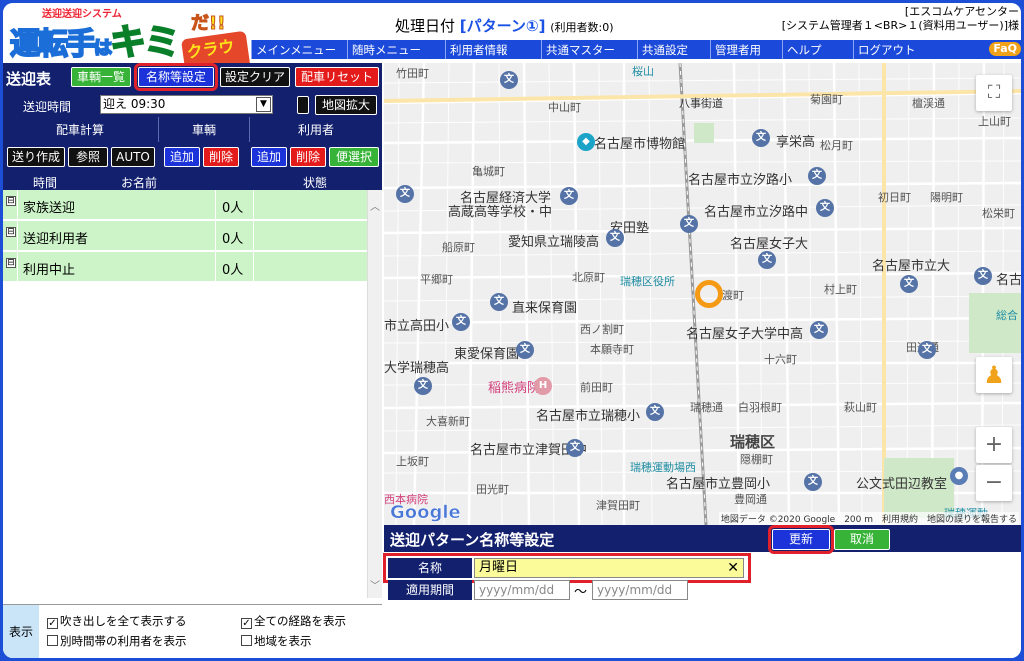  I want to click on menu-common-settings: 共通設定, so click(673, 49).